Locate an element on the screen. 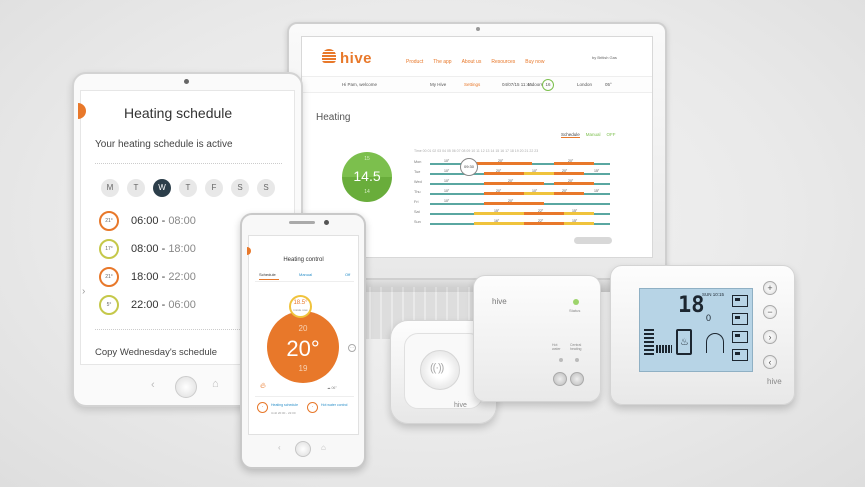 This screenshot has height=487, width=865. control-label: Heating schedule is located at coordinates (285, 405).